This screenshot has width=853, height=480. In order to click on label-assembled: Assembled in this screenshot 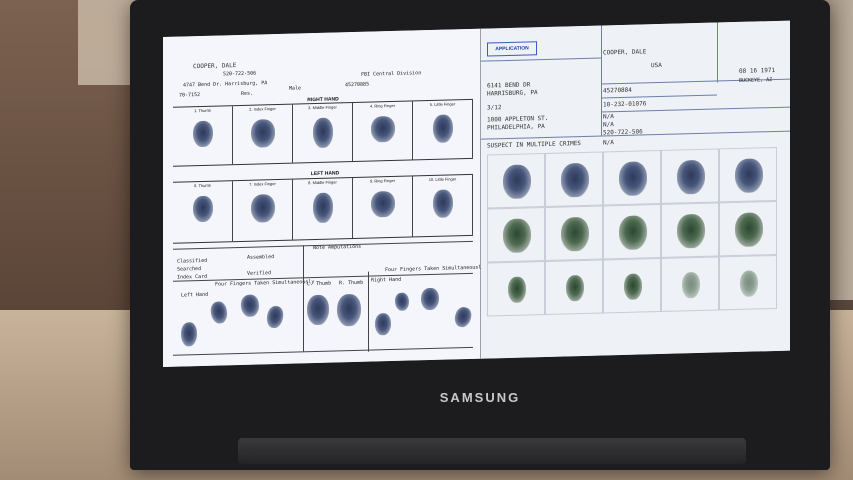, I will do `click(261, 257)`.